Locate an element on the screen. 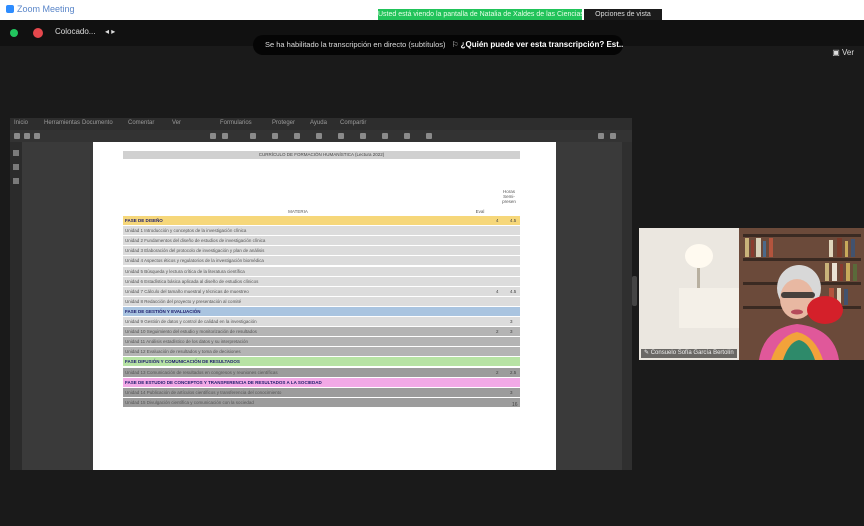 The image size is (864, 526). more-icon is located at coordinates (613, 136).